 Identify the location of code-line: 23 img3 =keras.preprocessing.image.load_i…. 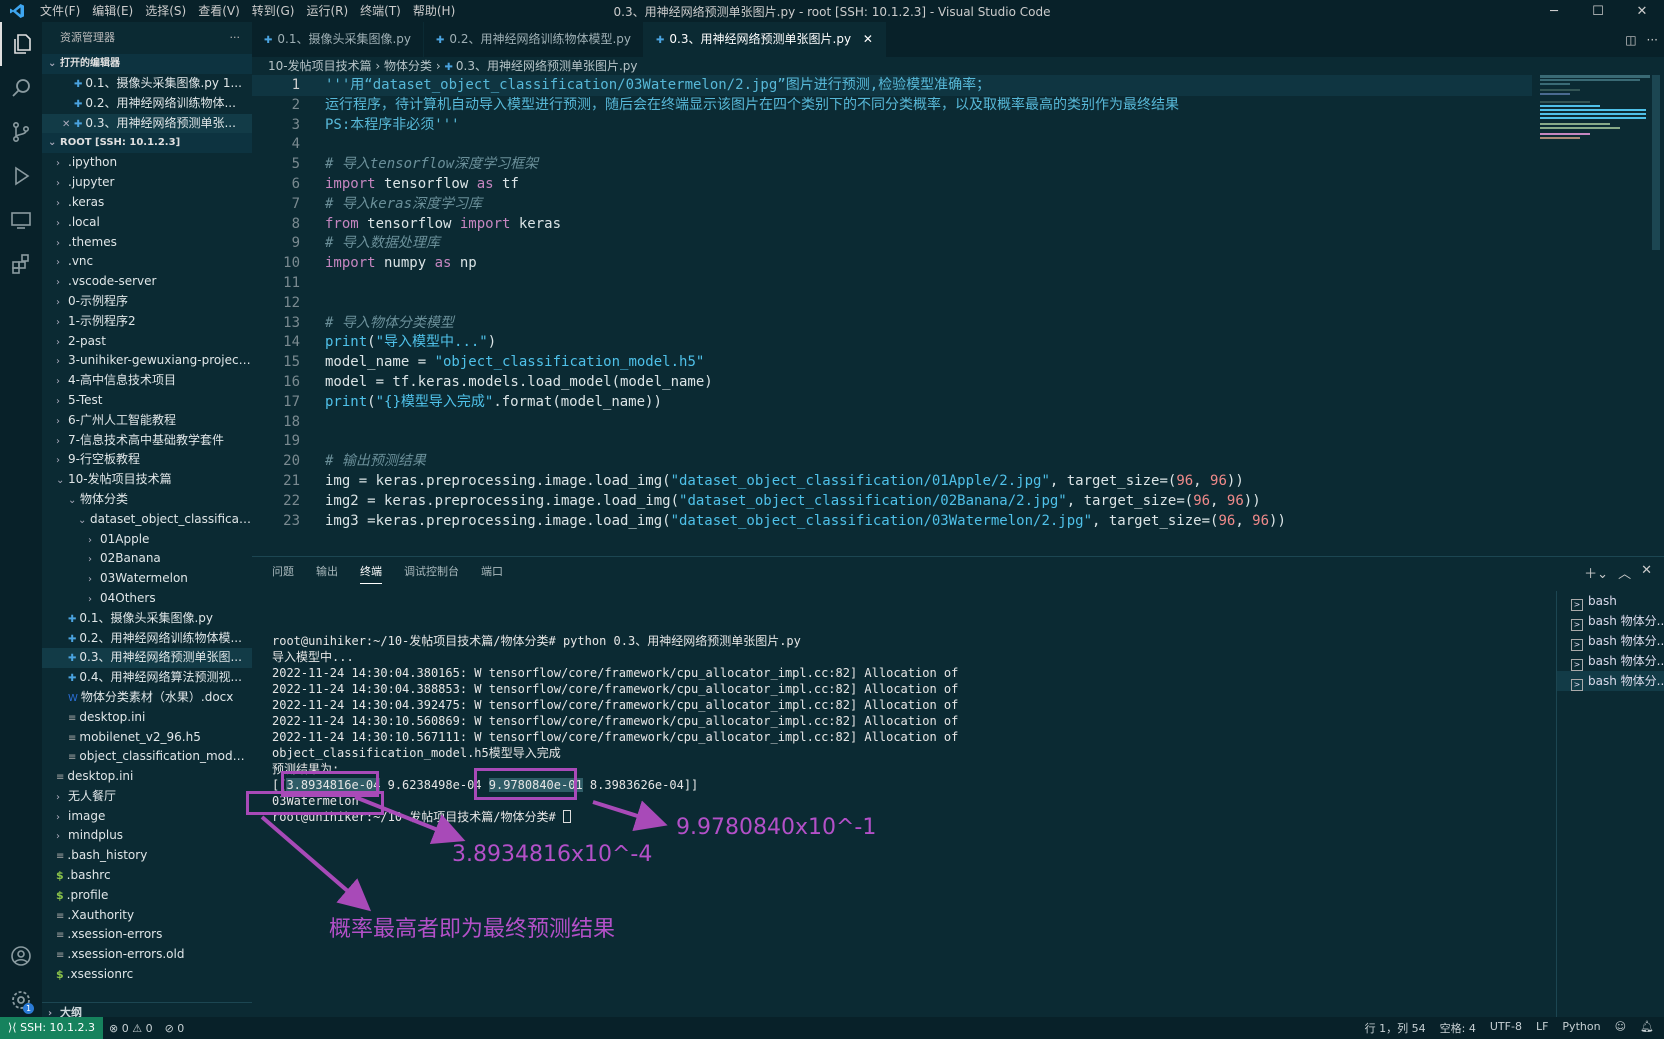
(892, 521).